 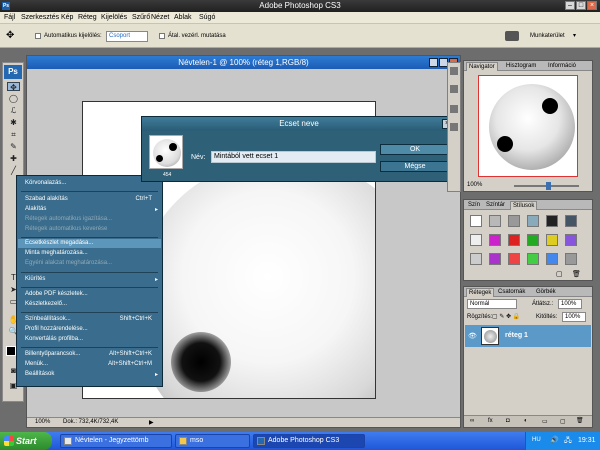 What do you see at coordinates (114, 17) in the screenshot?
I see `menu-select: Kijelölés` at bounding box center [114, 17].